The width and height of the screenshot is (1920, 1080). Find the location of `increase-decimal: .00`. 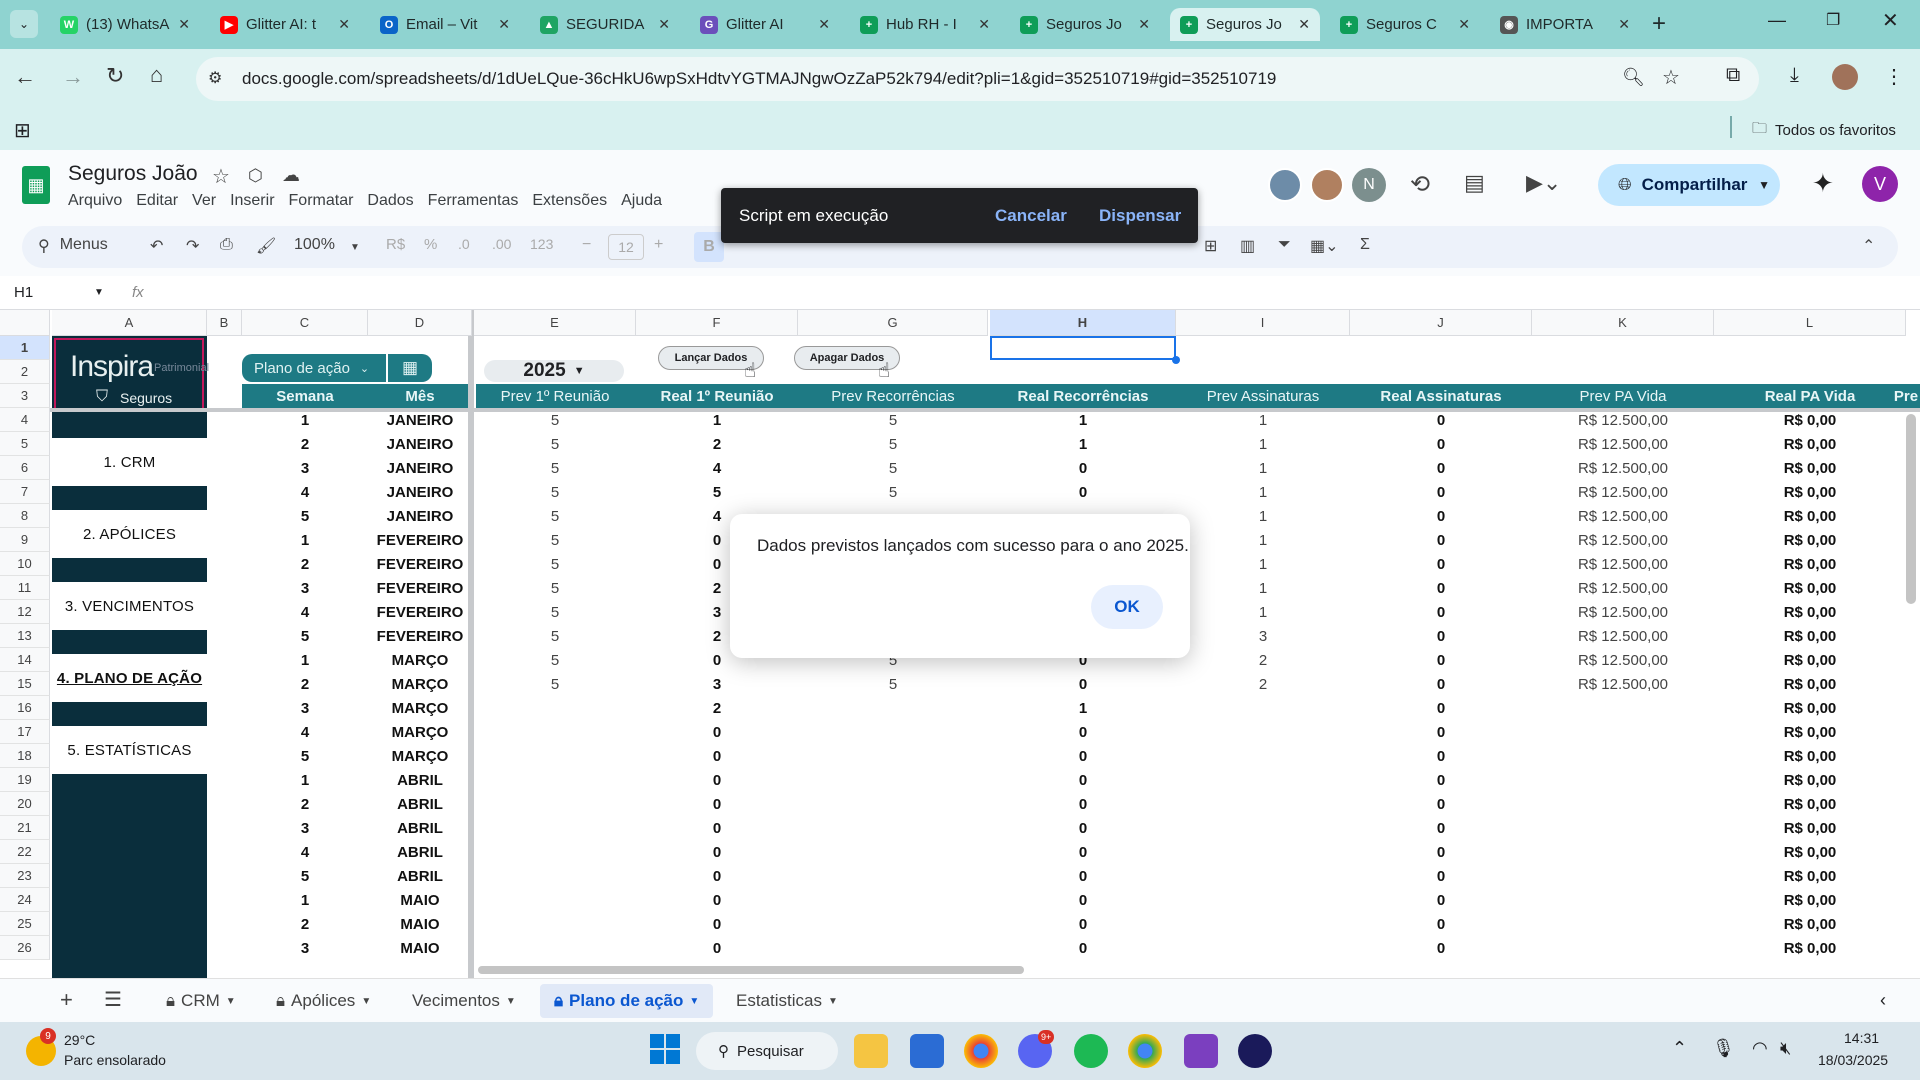

increase-decimal: .00 is located at coordinates (501, 244).